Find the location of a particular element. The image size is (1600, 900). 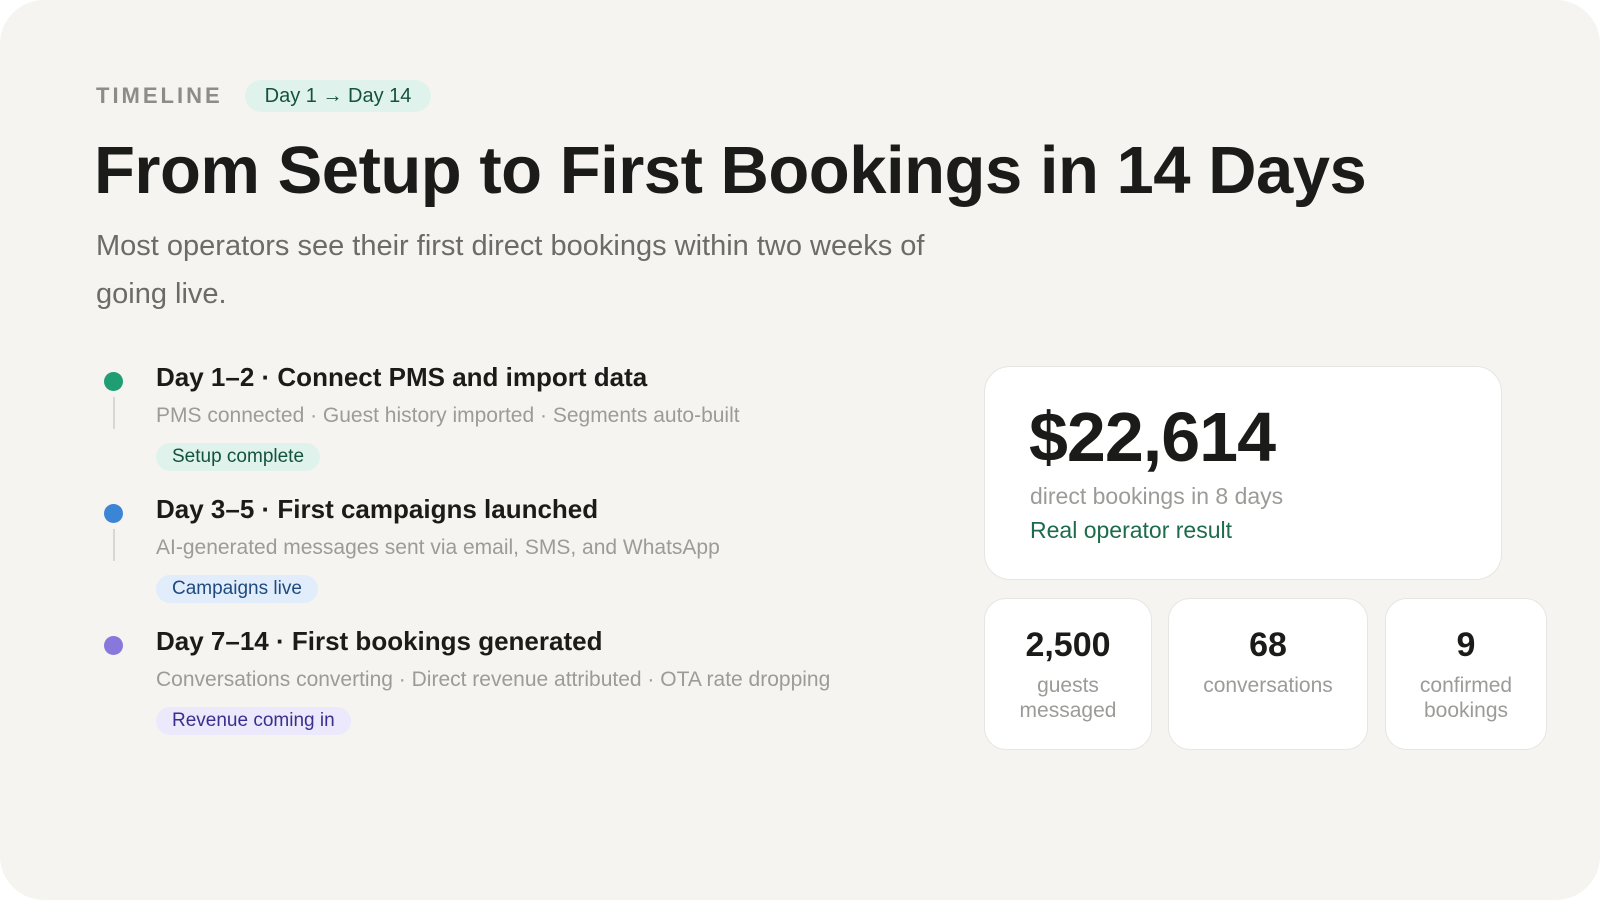

stat-label: confirmed bookings is located at coordinates (1466, 698).